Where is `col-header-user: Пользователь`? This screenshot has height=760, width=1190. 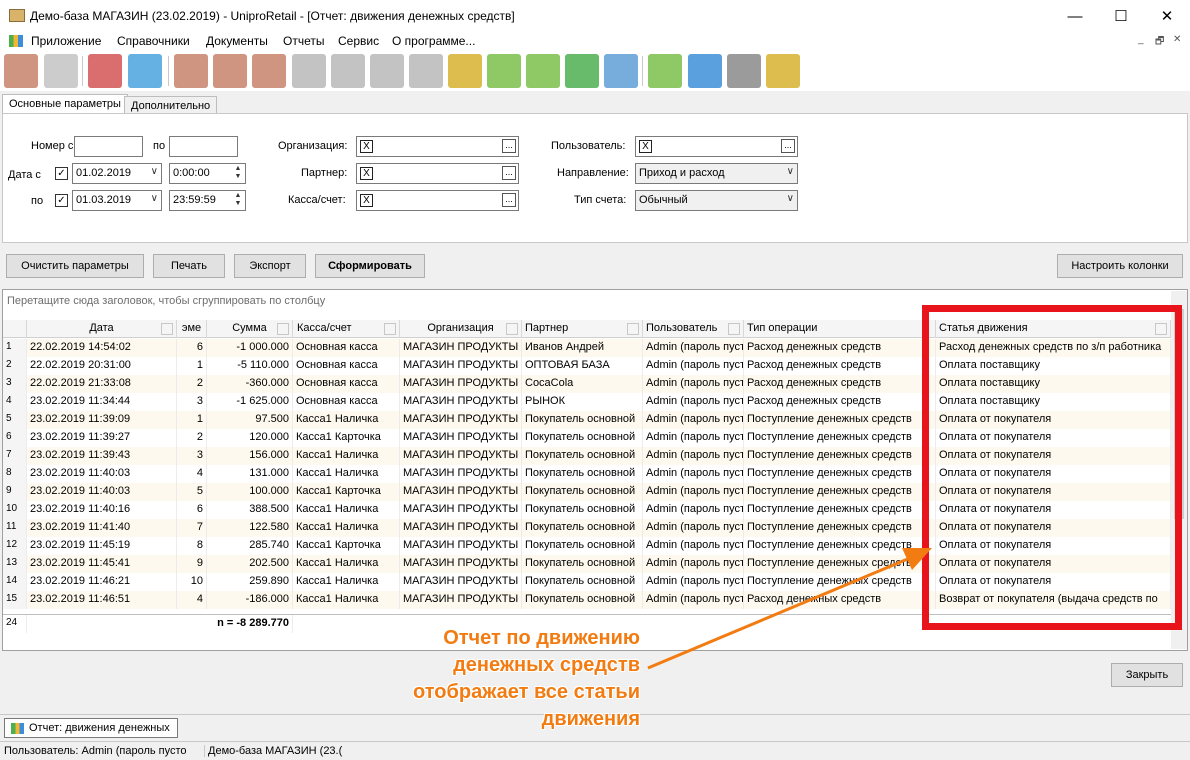
col-header-user: Пользователь is located at coordinates (693, 329).